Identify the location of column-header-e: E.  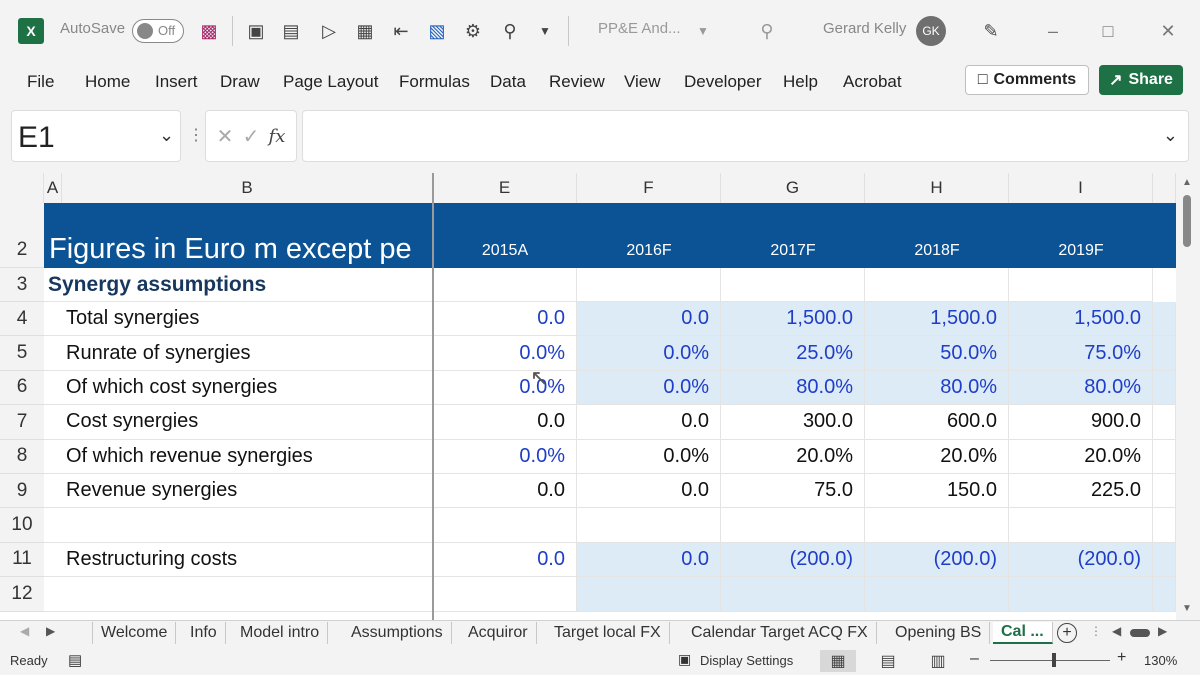
(505, 188).